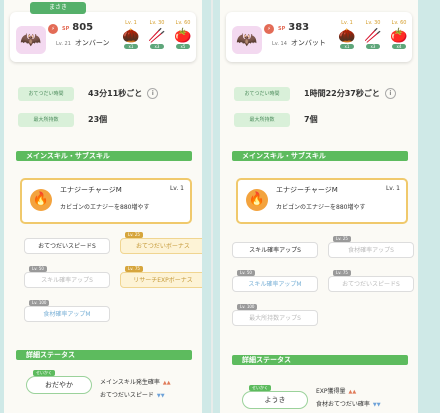 The image size is (440, 413). I want to click on effect-down: 食材おてつだい確率 ▼▼, so click(348, 404).